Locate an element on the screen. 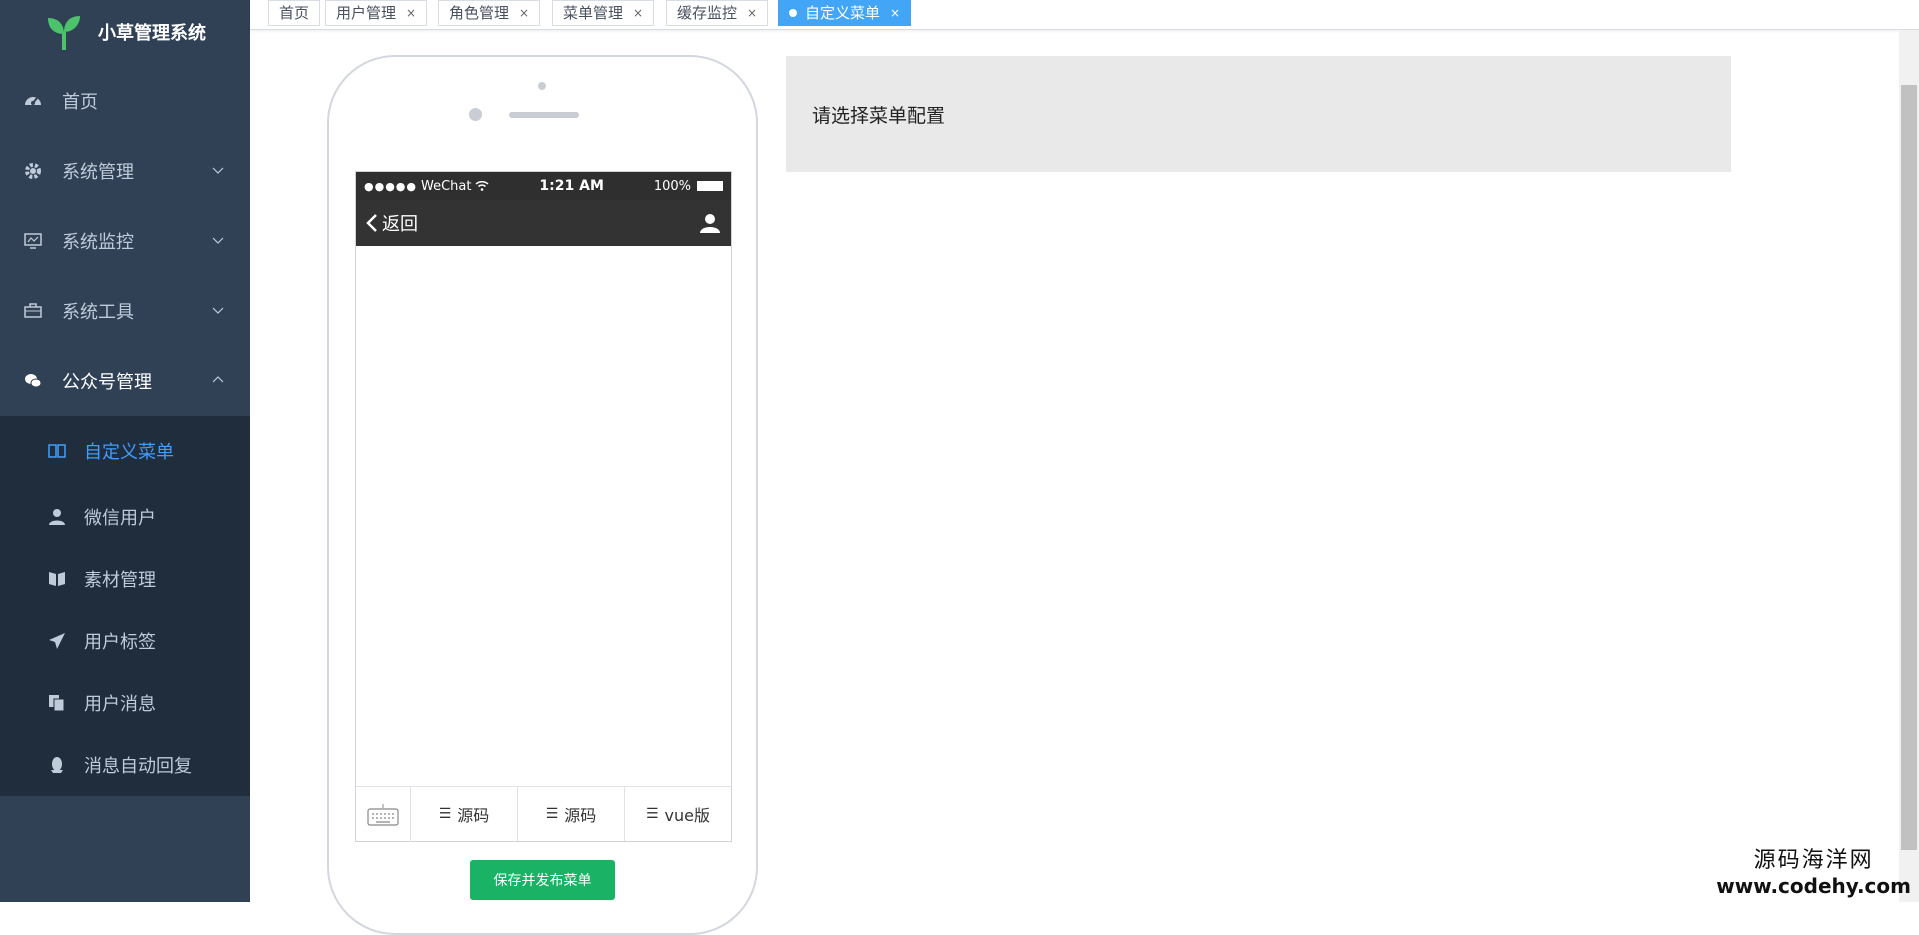  carrier-name: WeChat is located at coordinates (446, 186).